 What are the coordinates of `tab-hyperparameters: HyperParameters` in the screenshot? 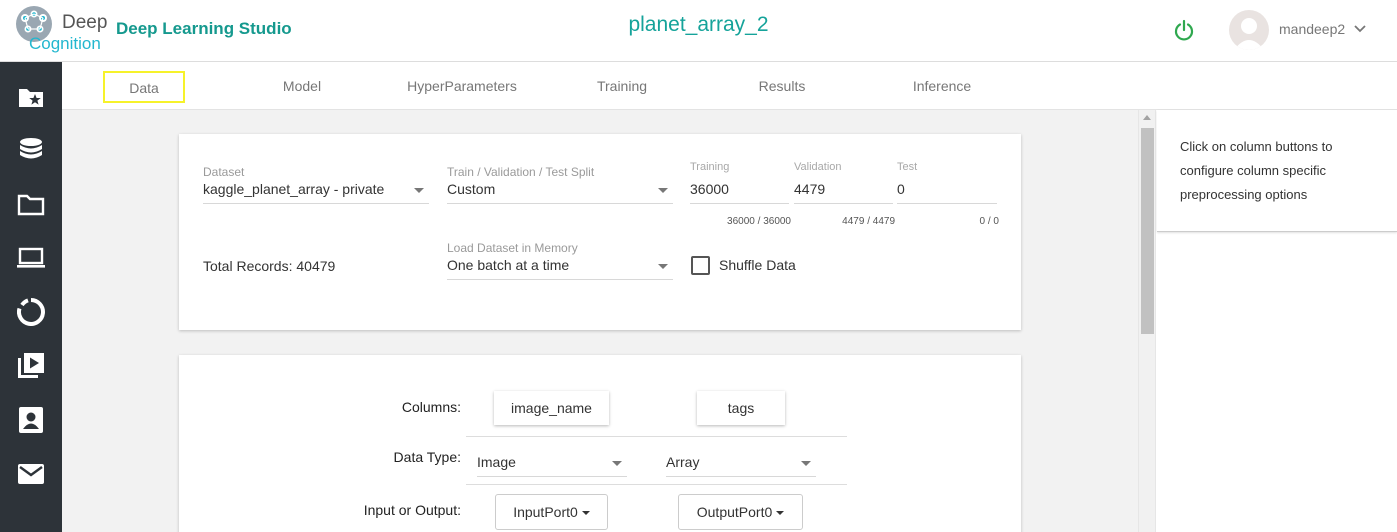 It's located at (462, 87).